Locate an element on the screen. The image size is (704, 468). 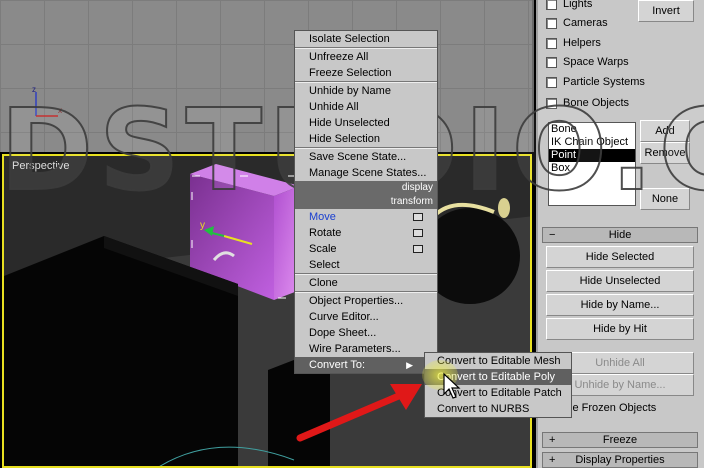
rollout-title: Freeze is located at coordinates (620, 440).